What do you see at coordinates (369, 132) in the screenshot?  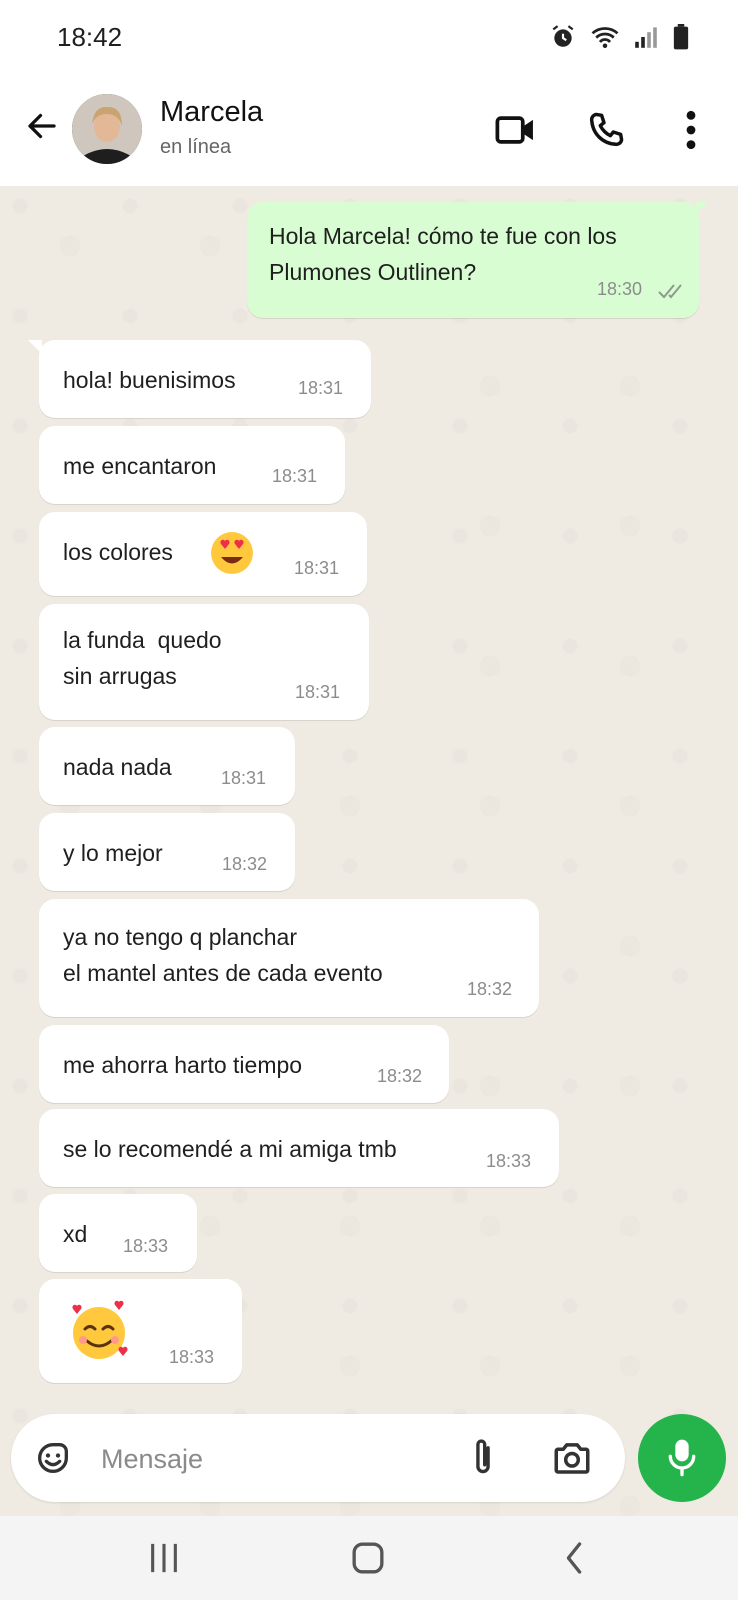 I see `chat-header: Marcela en línea` at bounding box center [369, 132].